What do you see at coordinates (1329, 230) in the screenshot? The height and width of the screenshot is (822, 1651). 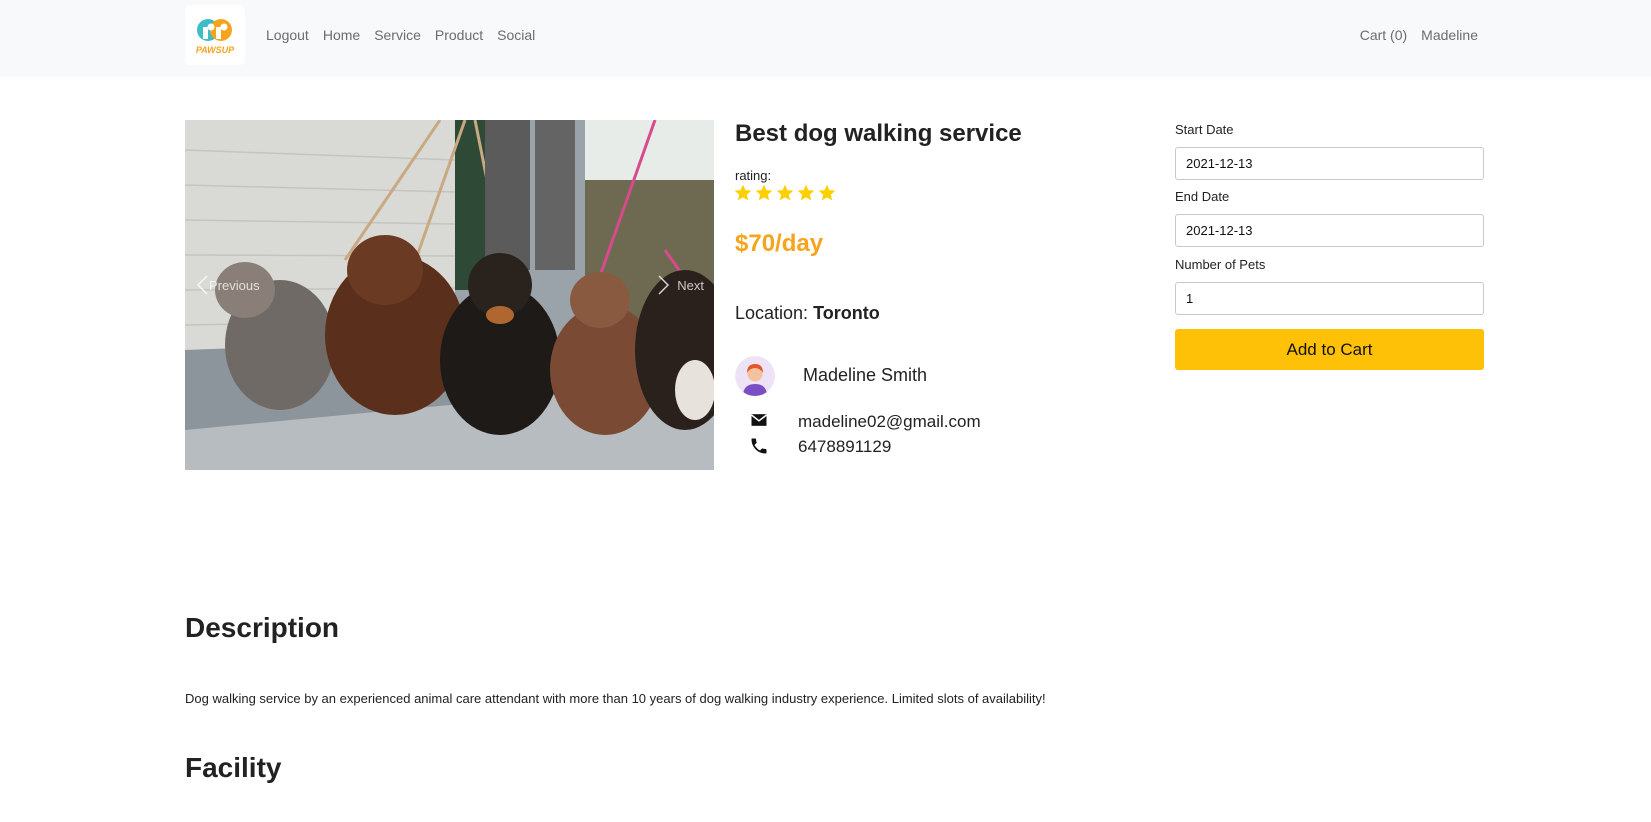 I see `end-date-input` at bounding box center [1329, 230].